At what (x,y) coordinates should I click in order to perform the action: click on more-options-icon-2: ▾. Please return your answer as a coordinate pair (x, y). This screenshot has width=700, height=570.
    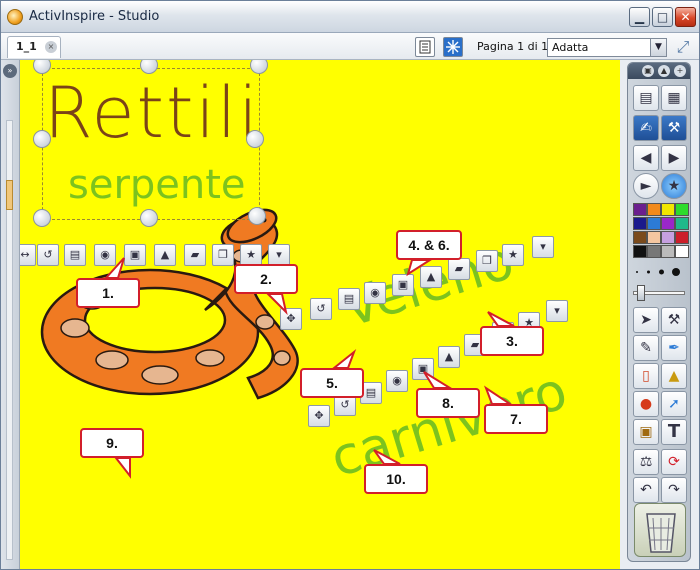
    Looking at the image, I should click on (543, 247).